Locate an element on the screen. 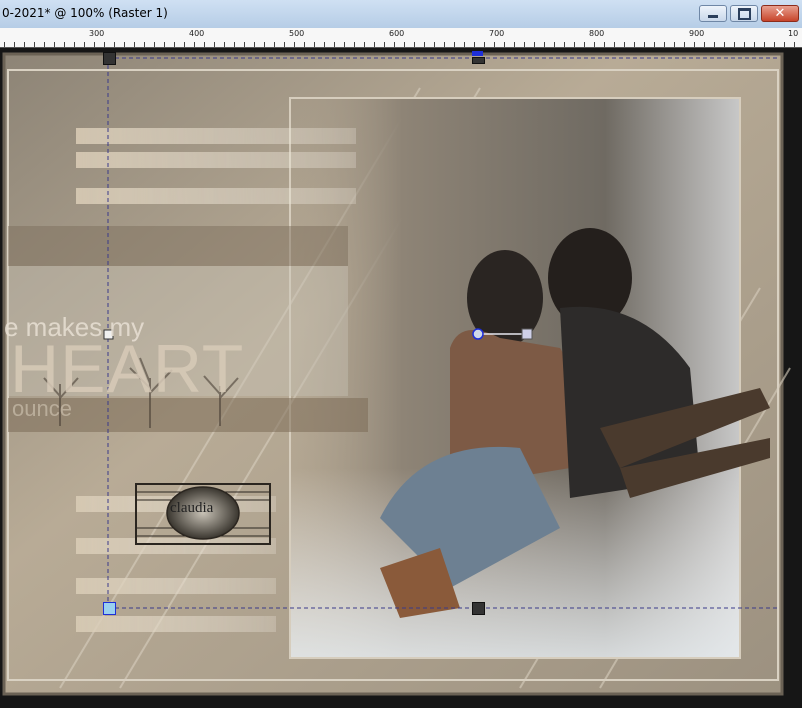 The image size is (802, 708). minimize-icon is located at coordinates (713, 16).